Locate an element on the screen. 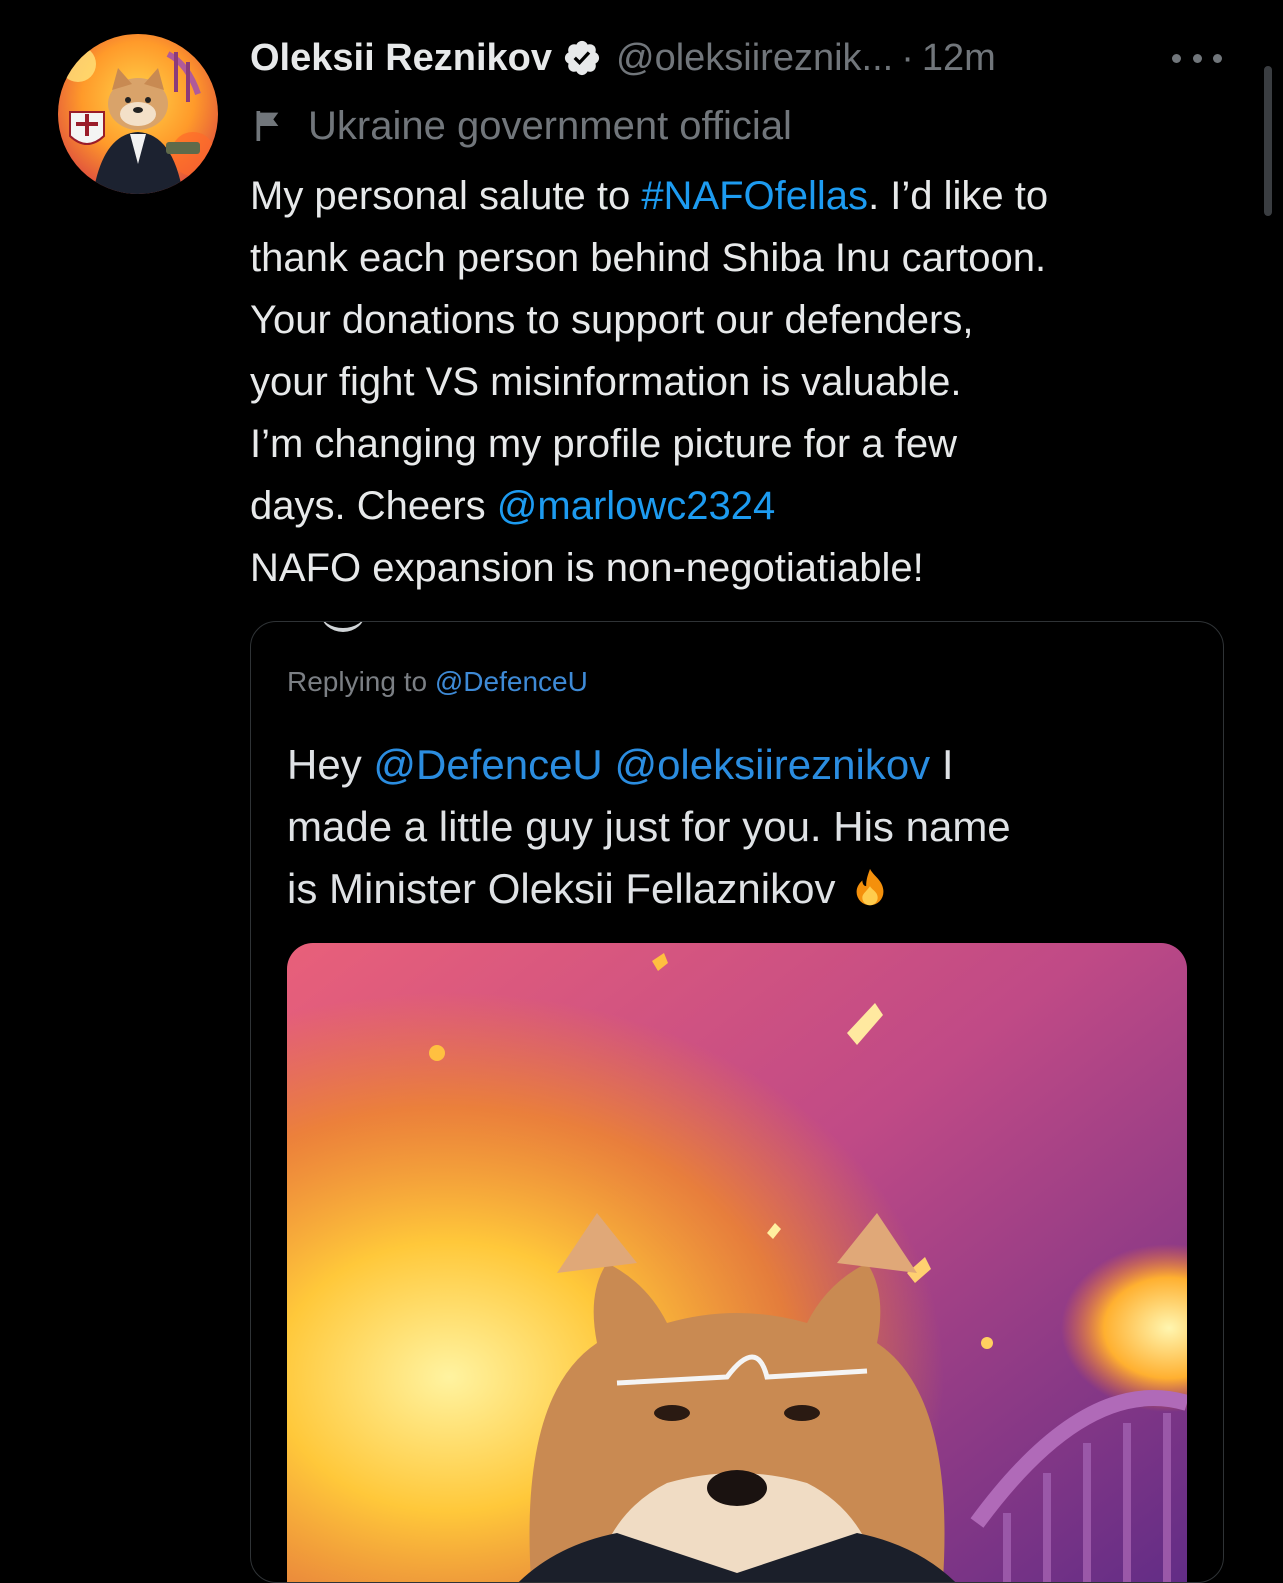 Image resolution: width=1283 pixels, height=1583 pixels. author-name: Oleksii Reznikov is located at coordinates (401, 58).